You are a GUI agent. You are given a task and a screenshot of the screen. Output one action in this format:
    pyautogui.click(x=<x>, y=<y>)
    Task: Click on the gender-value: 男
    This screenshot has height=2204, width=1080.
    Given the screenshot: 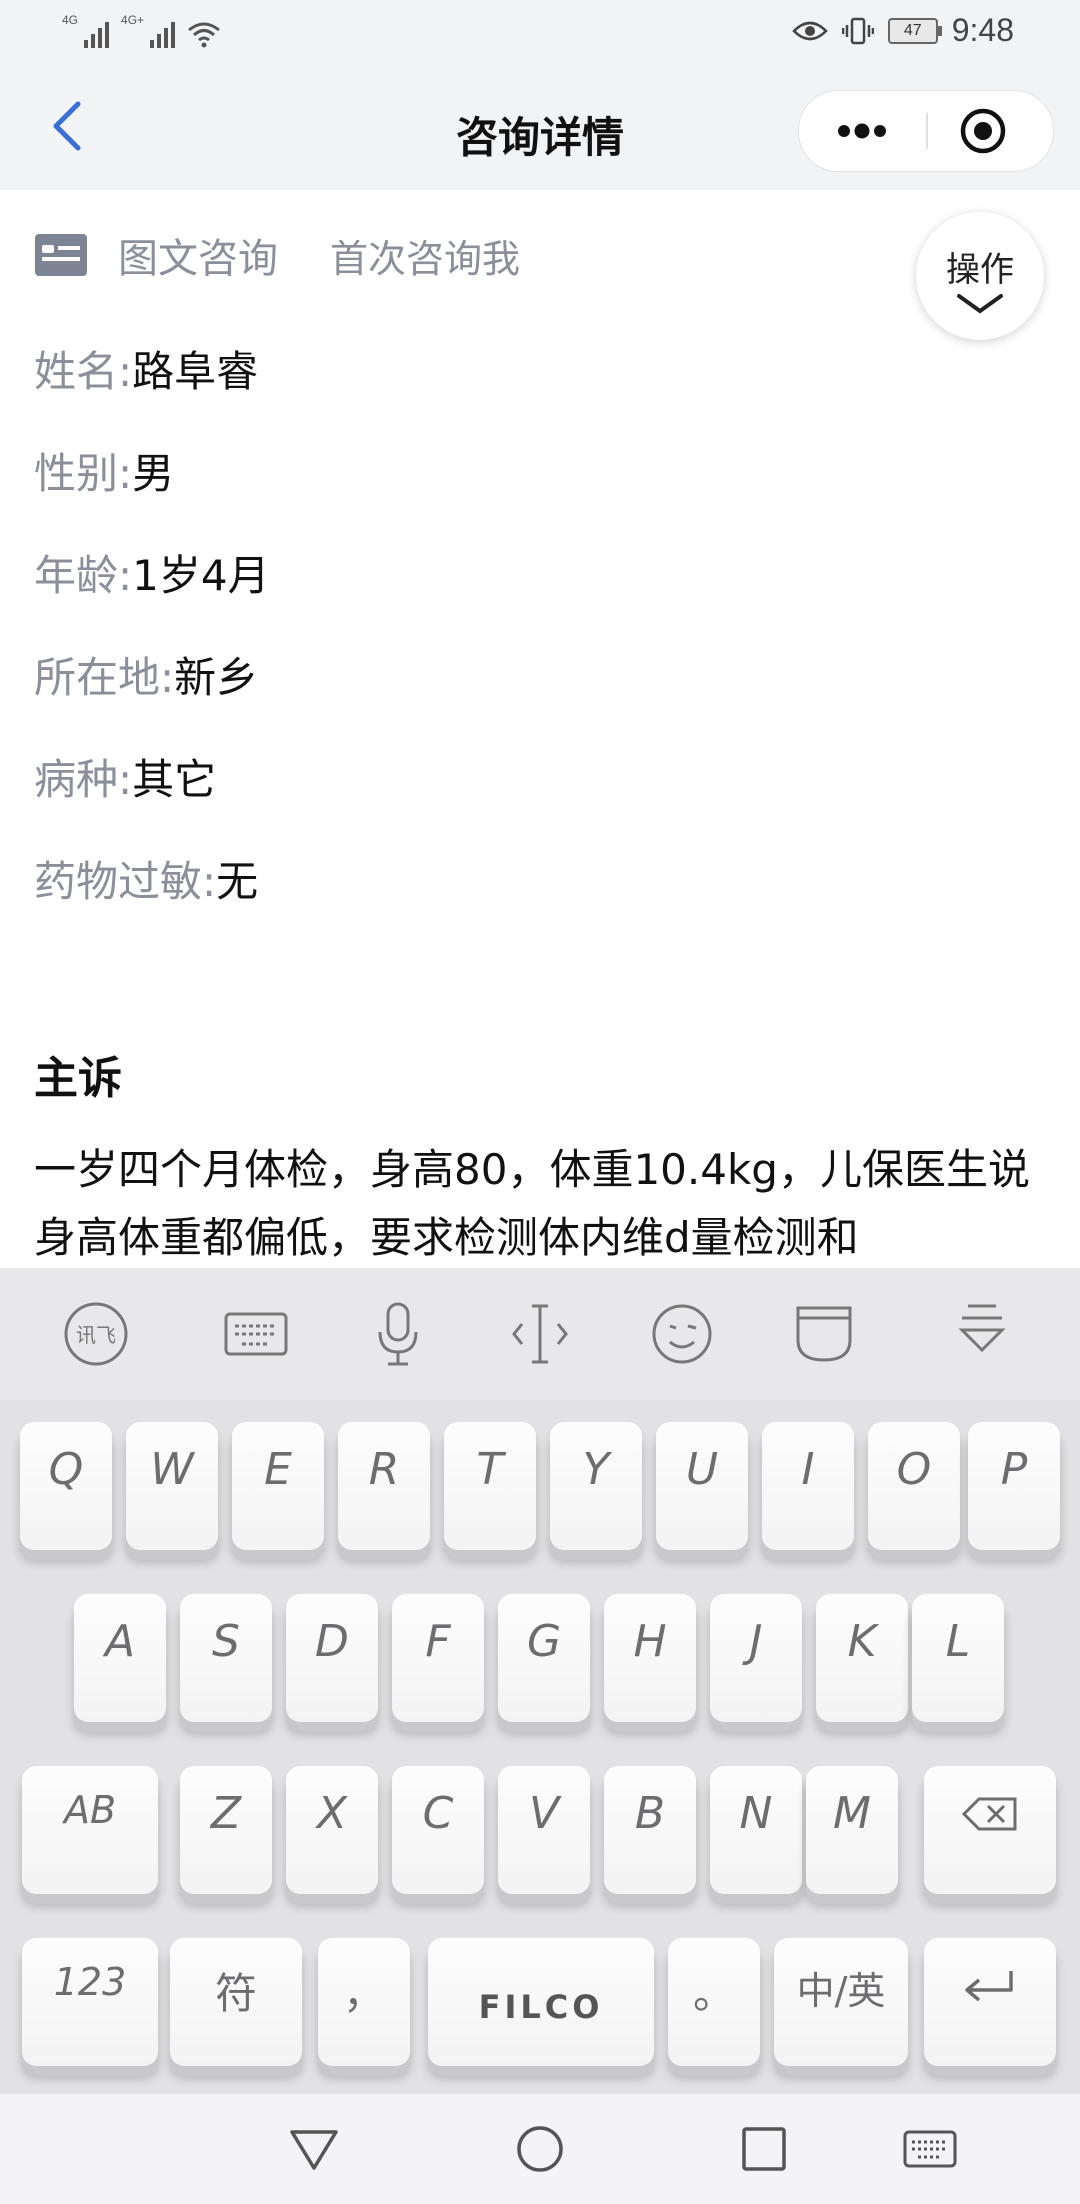 What is the action you would take?
    pyautogui.click(x=153, y=473)
    